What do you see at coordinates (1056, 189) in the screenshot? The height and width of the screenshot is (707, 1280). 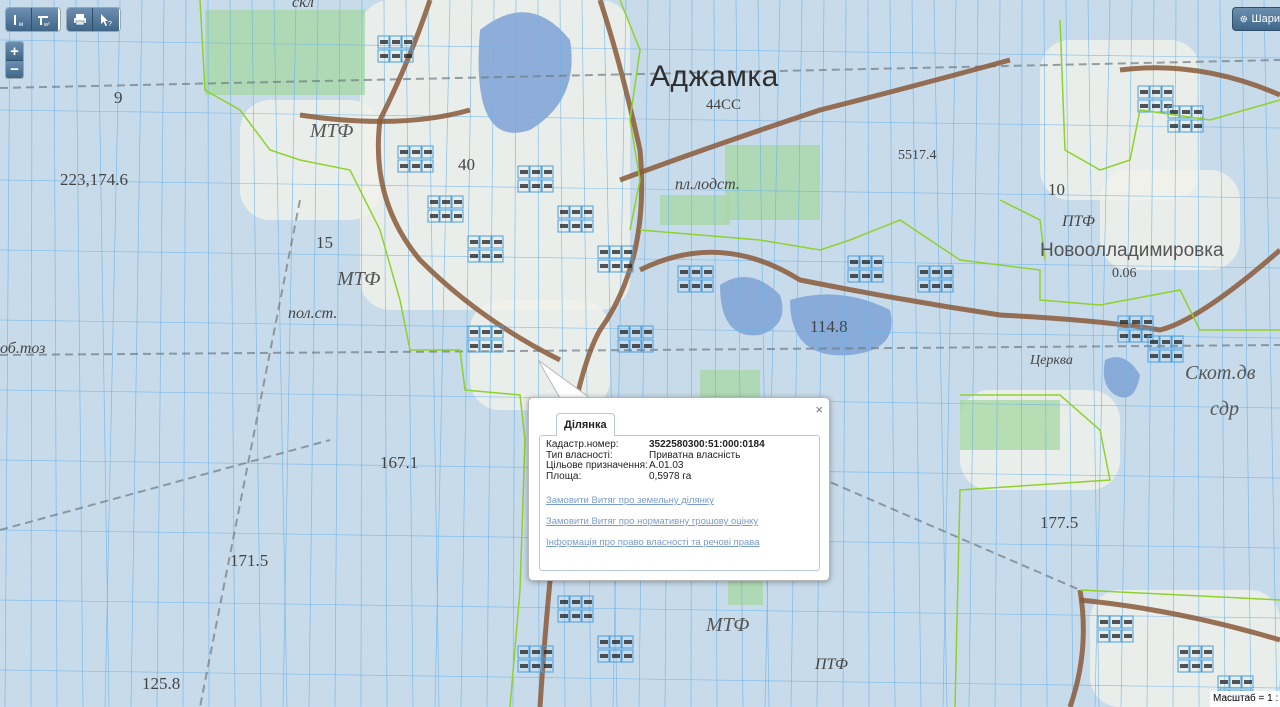 I see `map-label-elev-10: 10` at bounding box center [1056, 189].